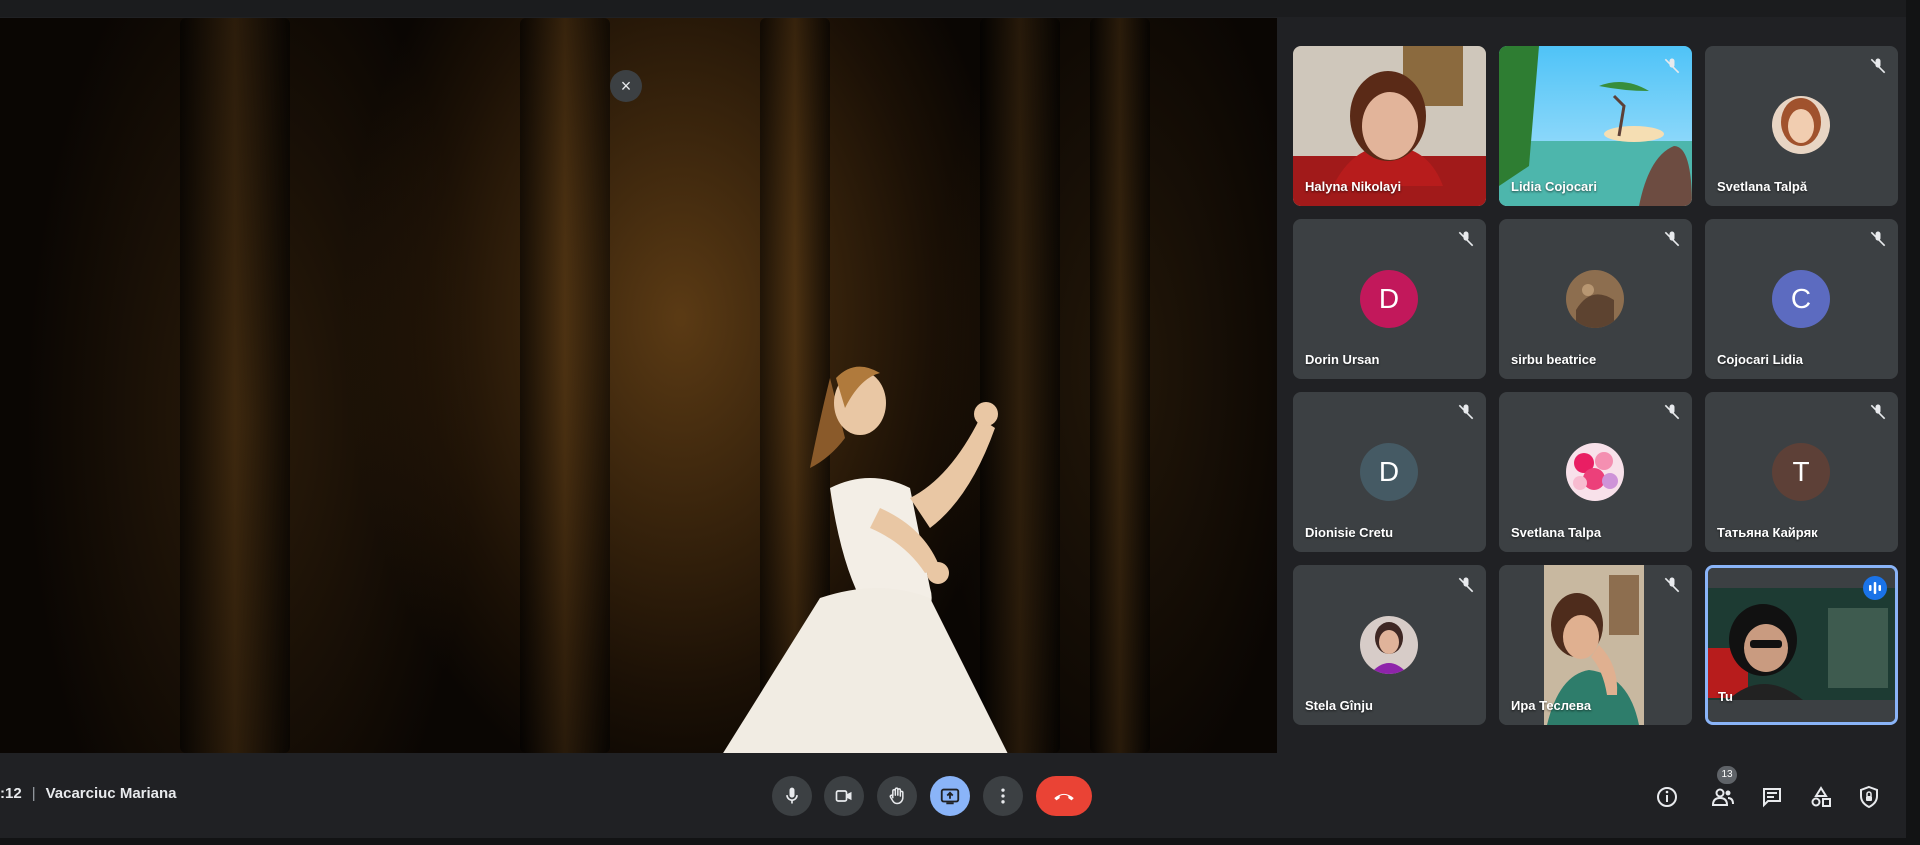 This screenshot has width=1920, height=845. What do you see at coordinates (1875, 588) in the screenshot?
I see `speaking-indicator-icon` at bounding box center [1875, 588].